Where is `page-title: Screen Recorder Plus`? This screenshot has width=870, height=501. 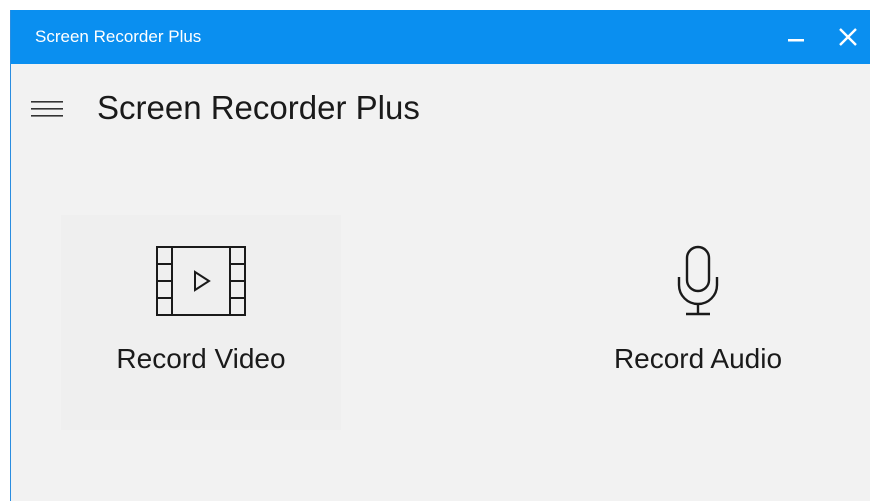
page-title: Screen Recorder Plus is located at coordinates (258, 107).